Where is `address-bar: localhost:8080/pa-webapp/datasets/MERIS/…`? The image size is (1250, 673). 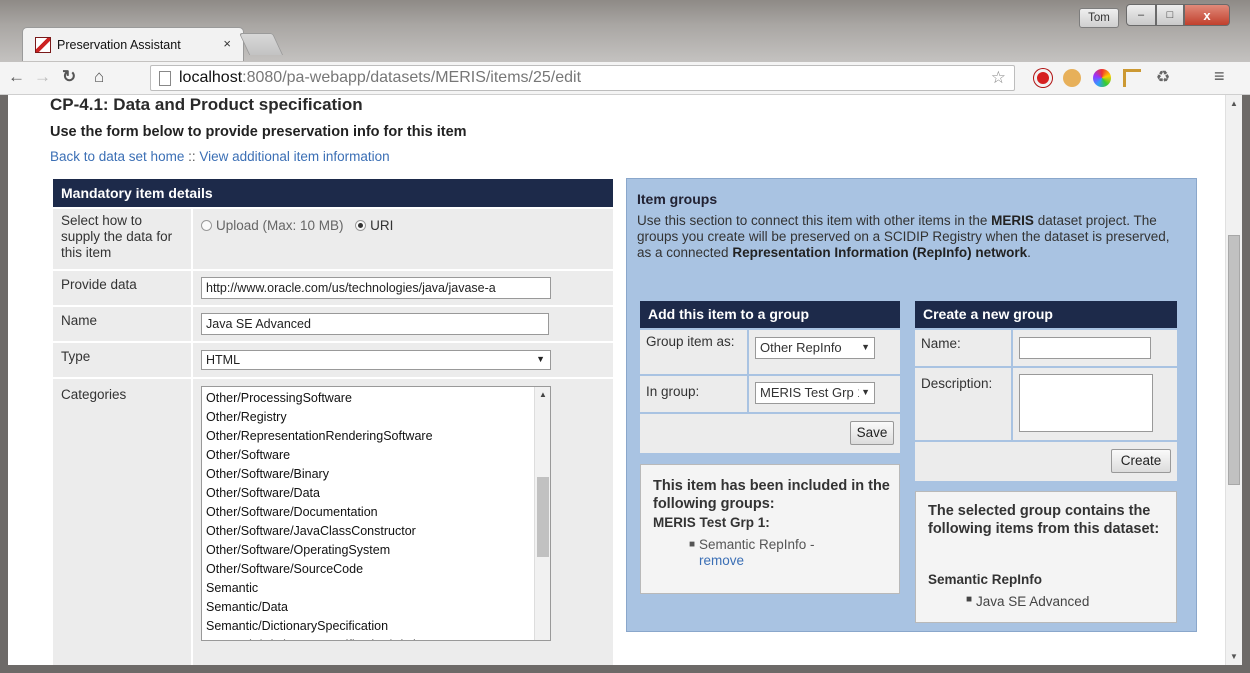
address-bar: localhost:8080/pa-webapp/datasets/MERIS/… is located at coordinates (582, 78).